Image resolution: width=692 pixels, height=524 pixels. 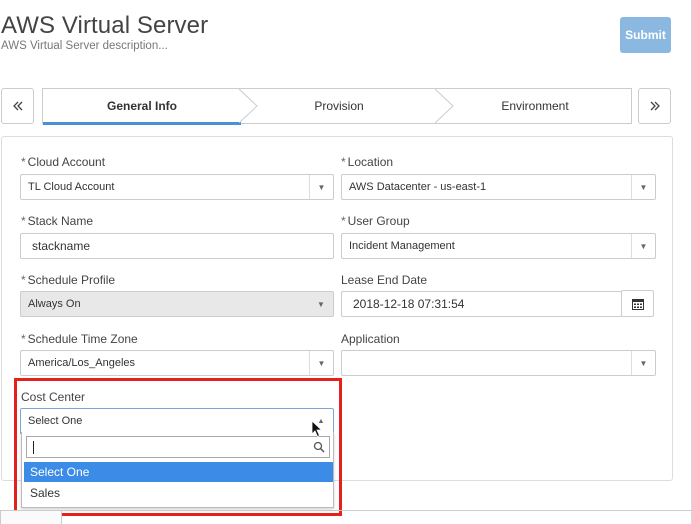 I want to click on application-label: Application, so click(x=370, y=339).